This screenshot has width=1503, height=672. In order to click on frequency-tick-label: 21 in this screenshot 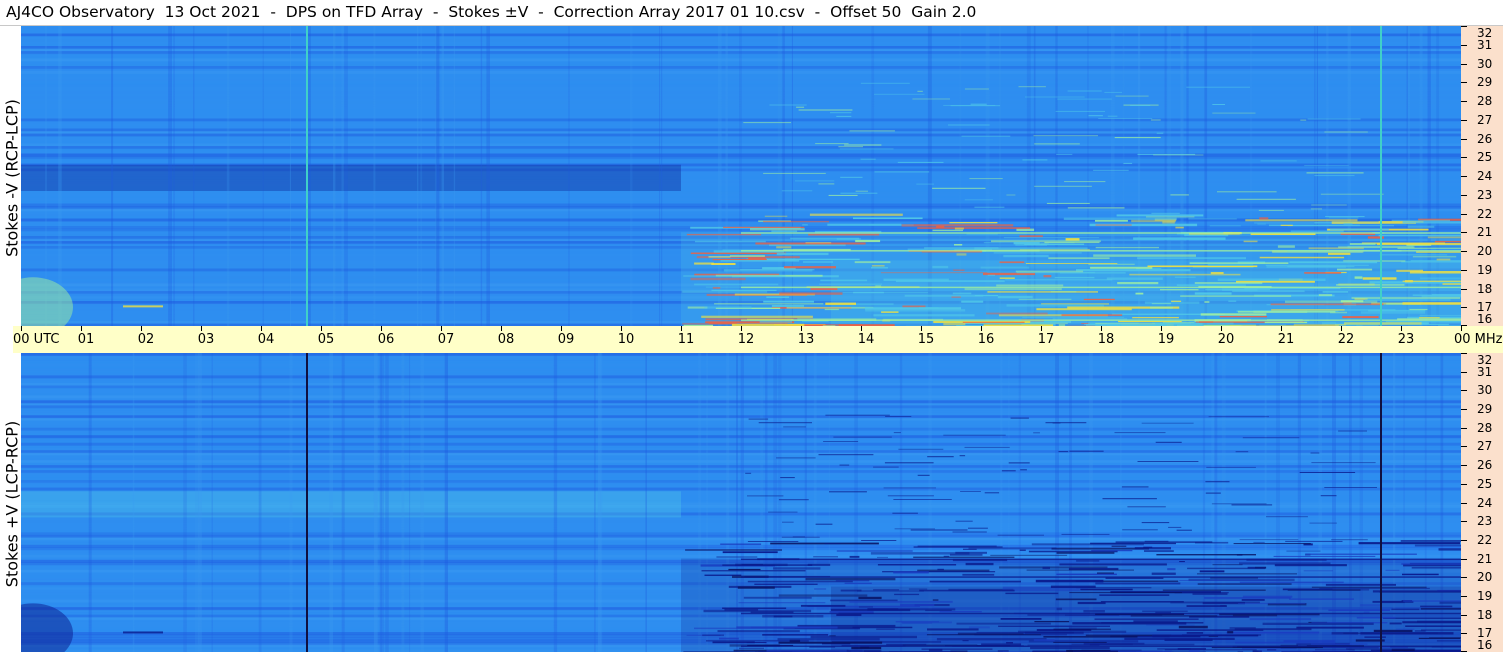, I will do `click(1485, 558)`.